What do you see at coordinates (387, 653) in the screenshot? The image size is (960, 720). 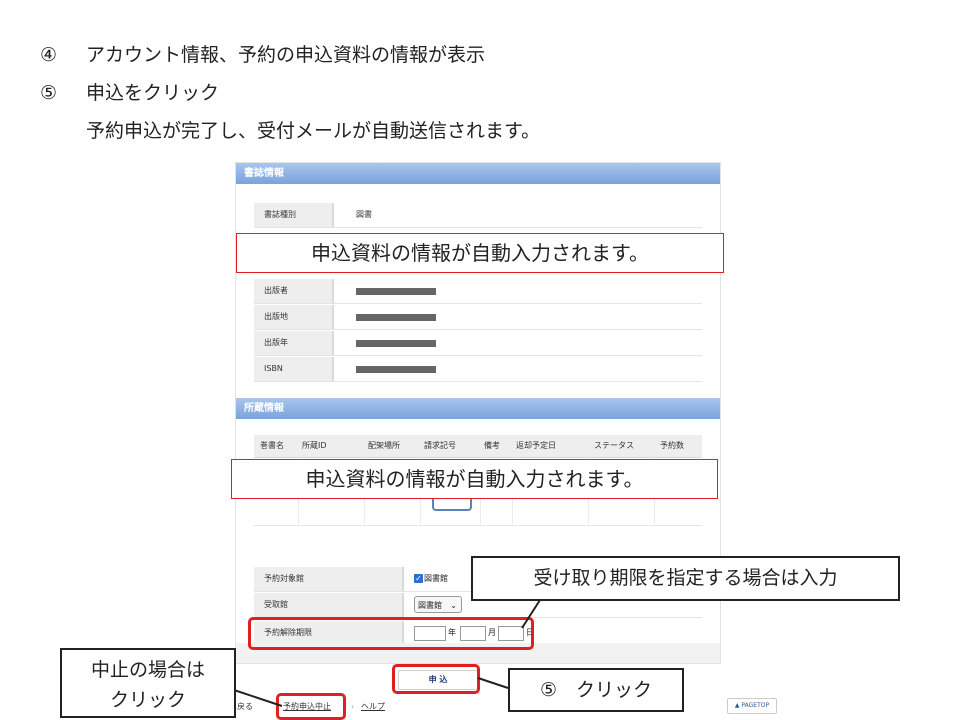 I see `callout-connectors` at bounding box center [387, 653].